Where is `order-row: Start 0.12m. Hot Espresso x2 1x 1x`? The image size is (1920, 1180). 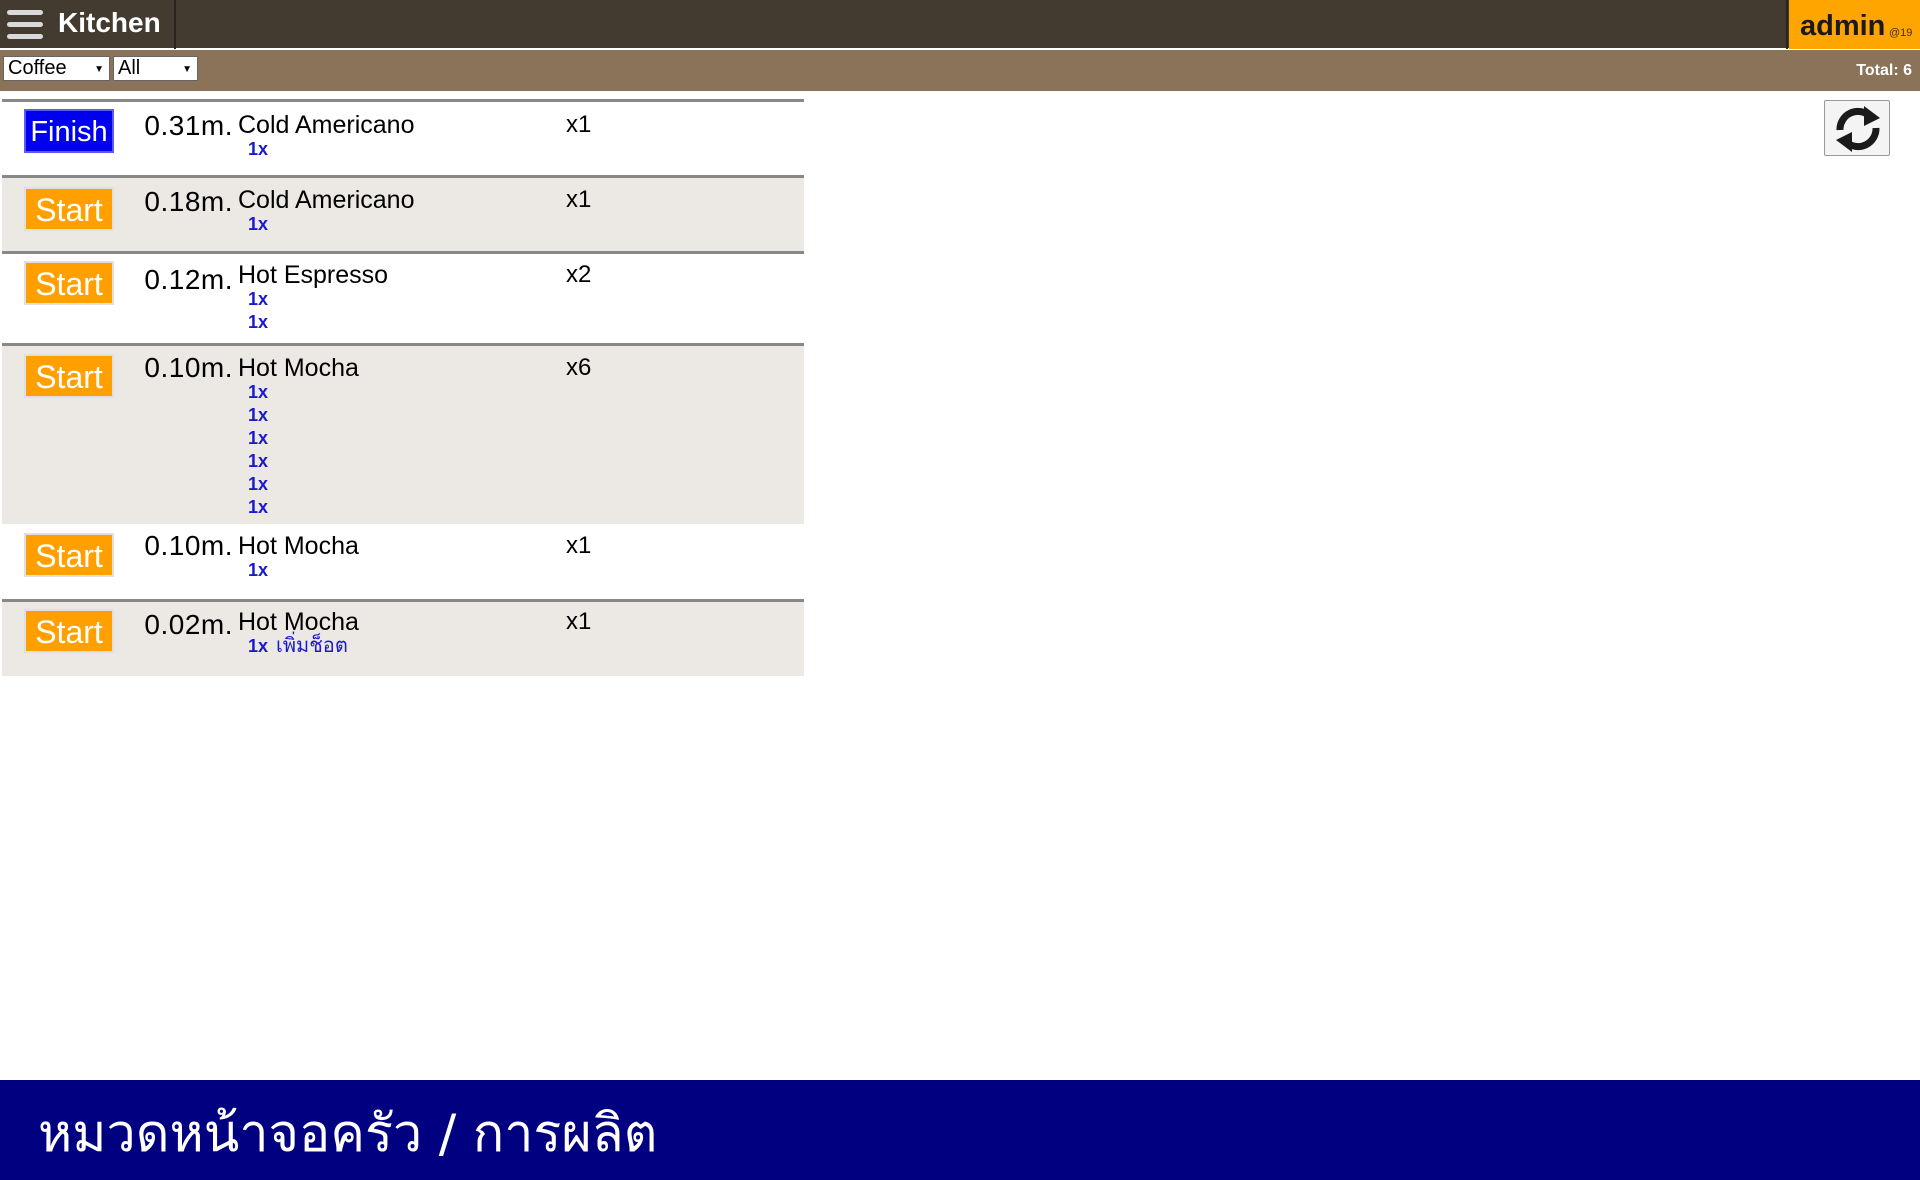 order-row: Start 0.12m. Hot Espresso x2 1x 1x is located at coordinates (403, 297).